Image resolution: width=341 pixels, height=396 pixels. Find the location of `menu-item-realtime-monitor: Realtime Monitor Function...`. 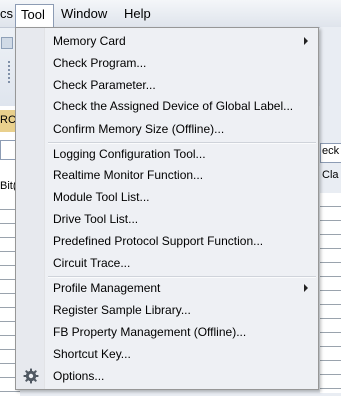

menu-item-realtime-monitor: Realtime Monitor Function... is located at coordinates (167, 175).